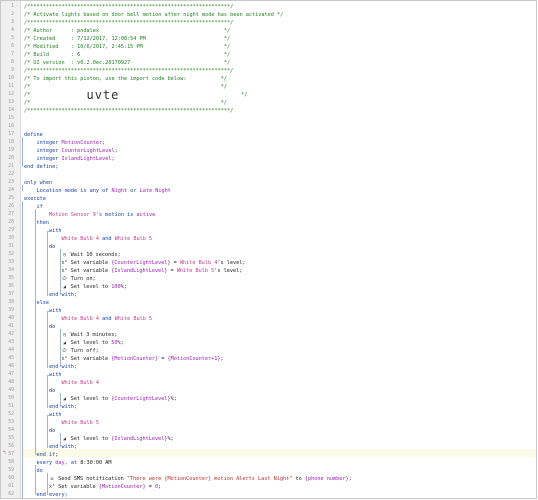  I want to click on line-number: 62, so click(11, 494).